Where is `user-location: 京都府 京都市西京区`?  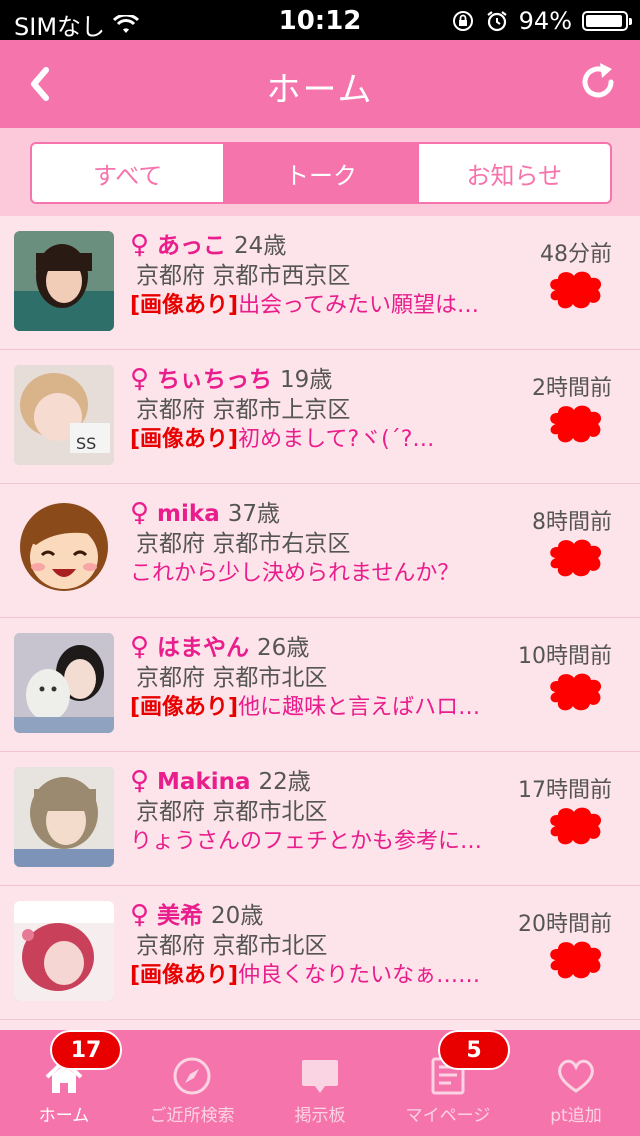
user-location: 京都府 京都市西京区 is located at coordinates (328, 276).